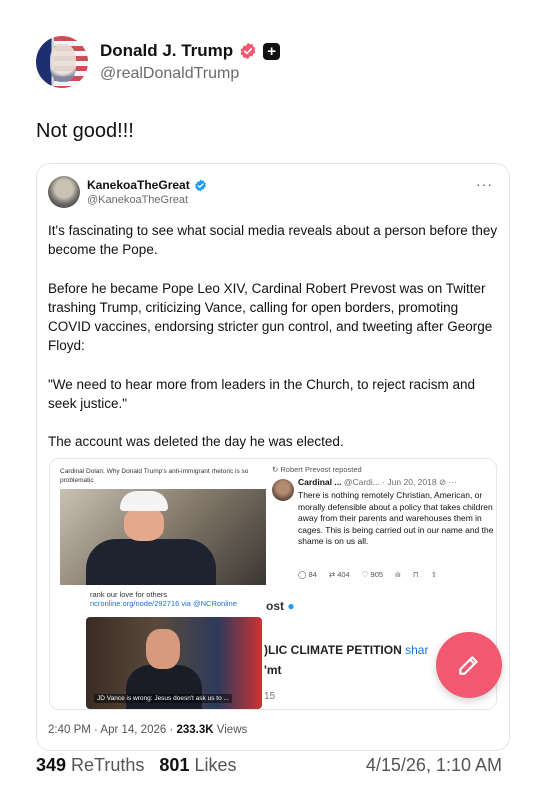 The width and height of the screenshot is (548, 799). Describe the element at coordinates (166, 51) in the screenshot. I see `author-display-name: Donald J. Trump` at that location.